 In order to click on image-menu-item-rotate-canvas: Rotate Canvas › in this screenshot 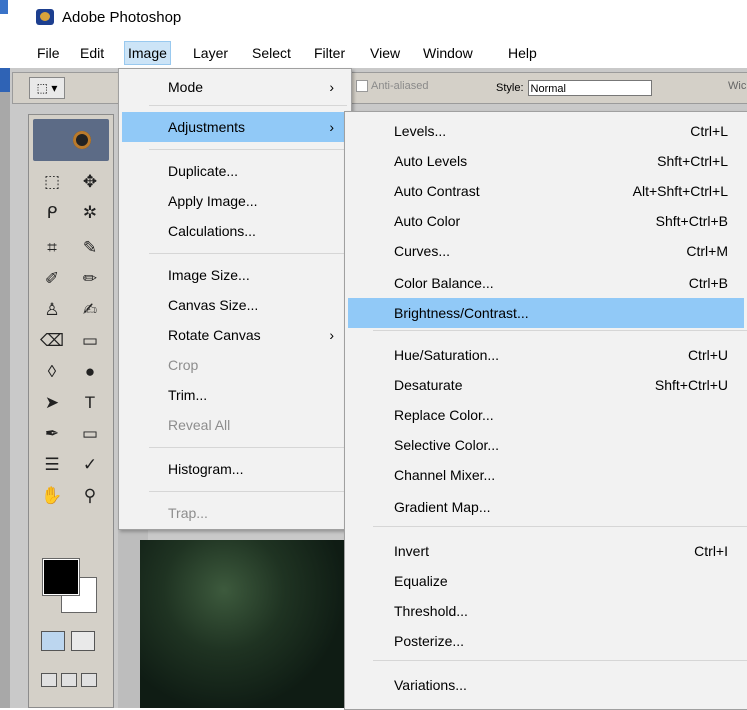, I will do `click(234, 335)`.